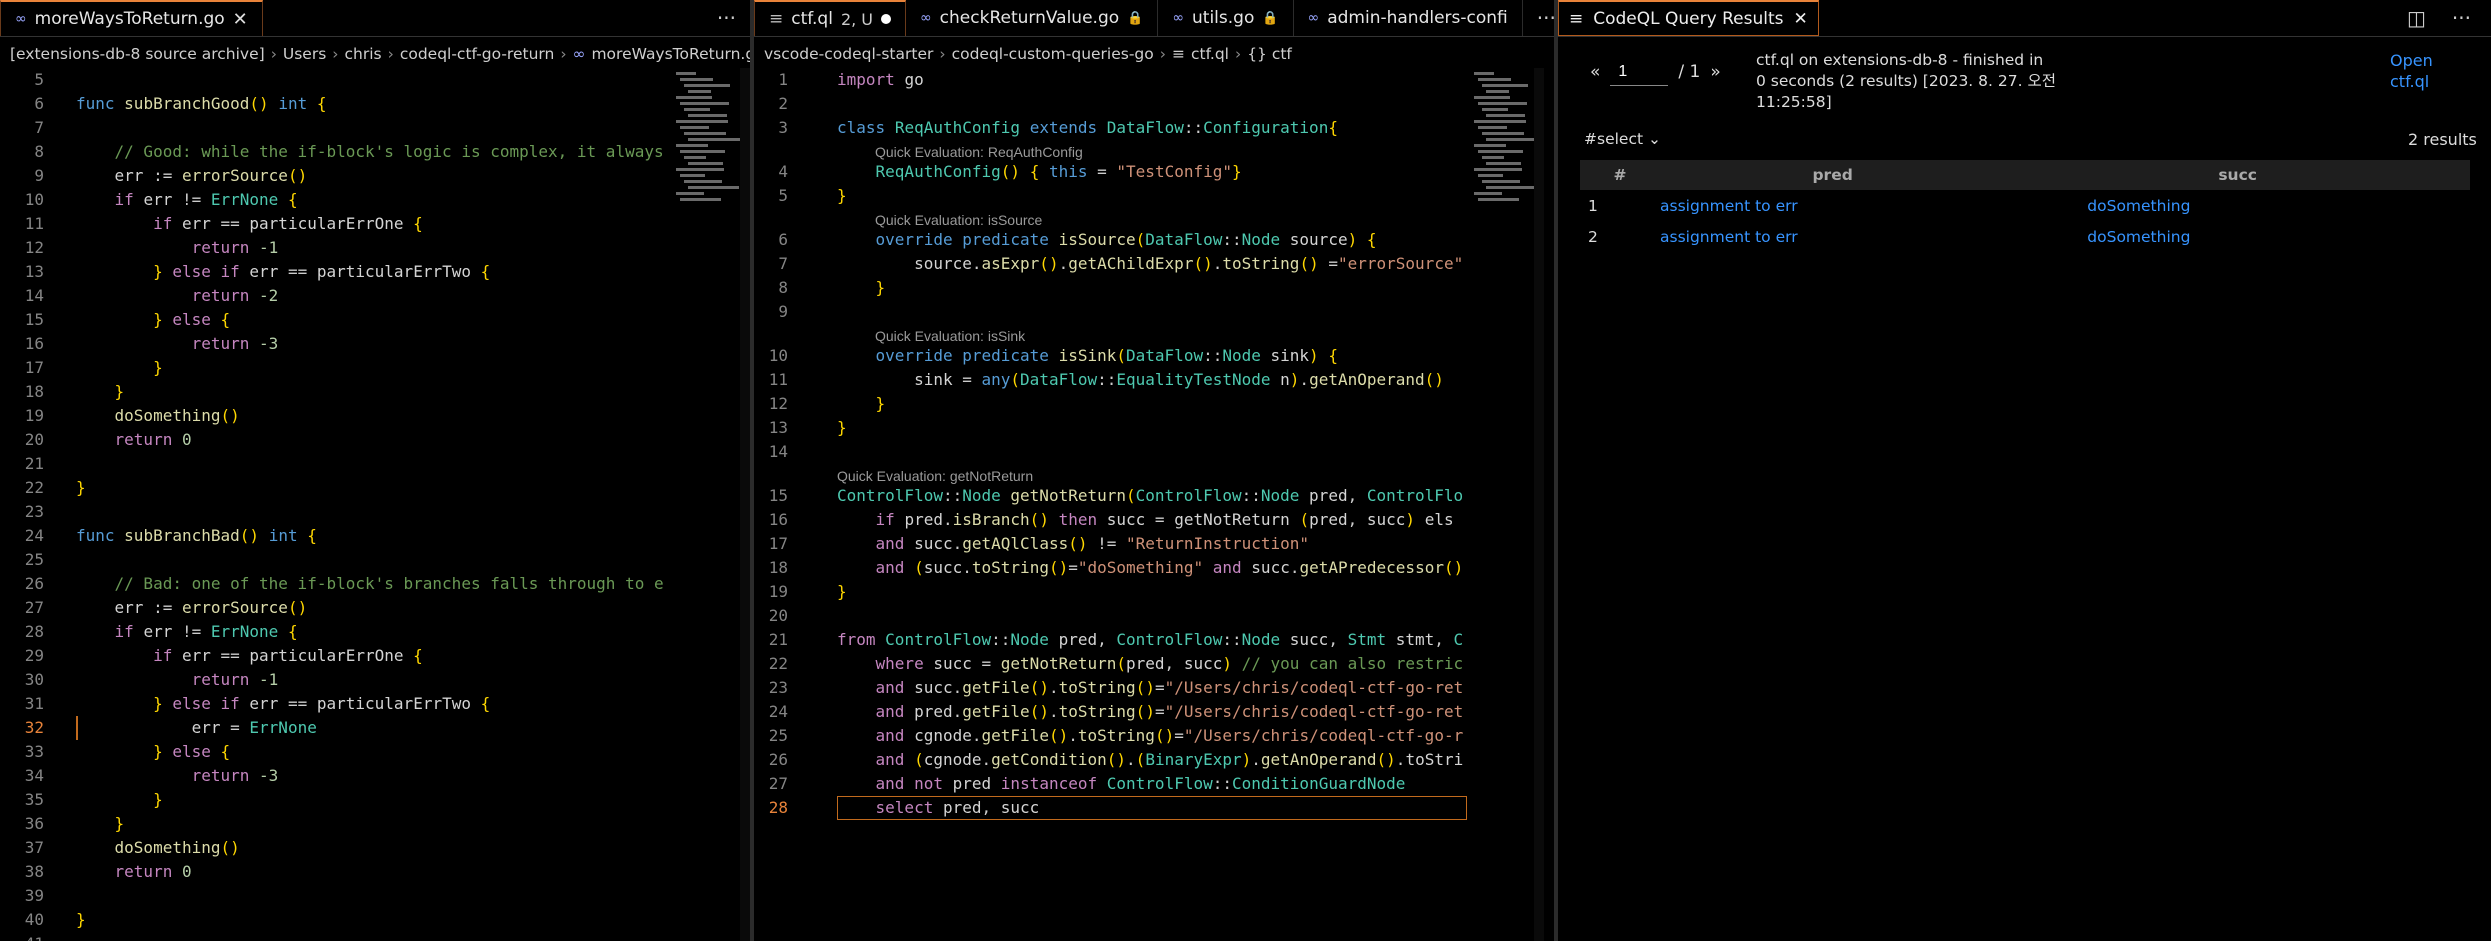  Describe the element at coordinates (1833, 175) in the screenshot. I see `column-header-pred: pred` at that location.